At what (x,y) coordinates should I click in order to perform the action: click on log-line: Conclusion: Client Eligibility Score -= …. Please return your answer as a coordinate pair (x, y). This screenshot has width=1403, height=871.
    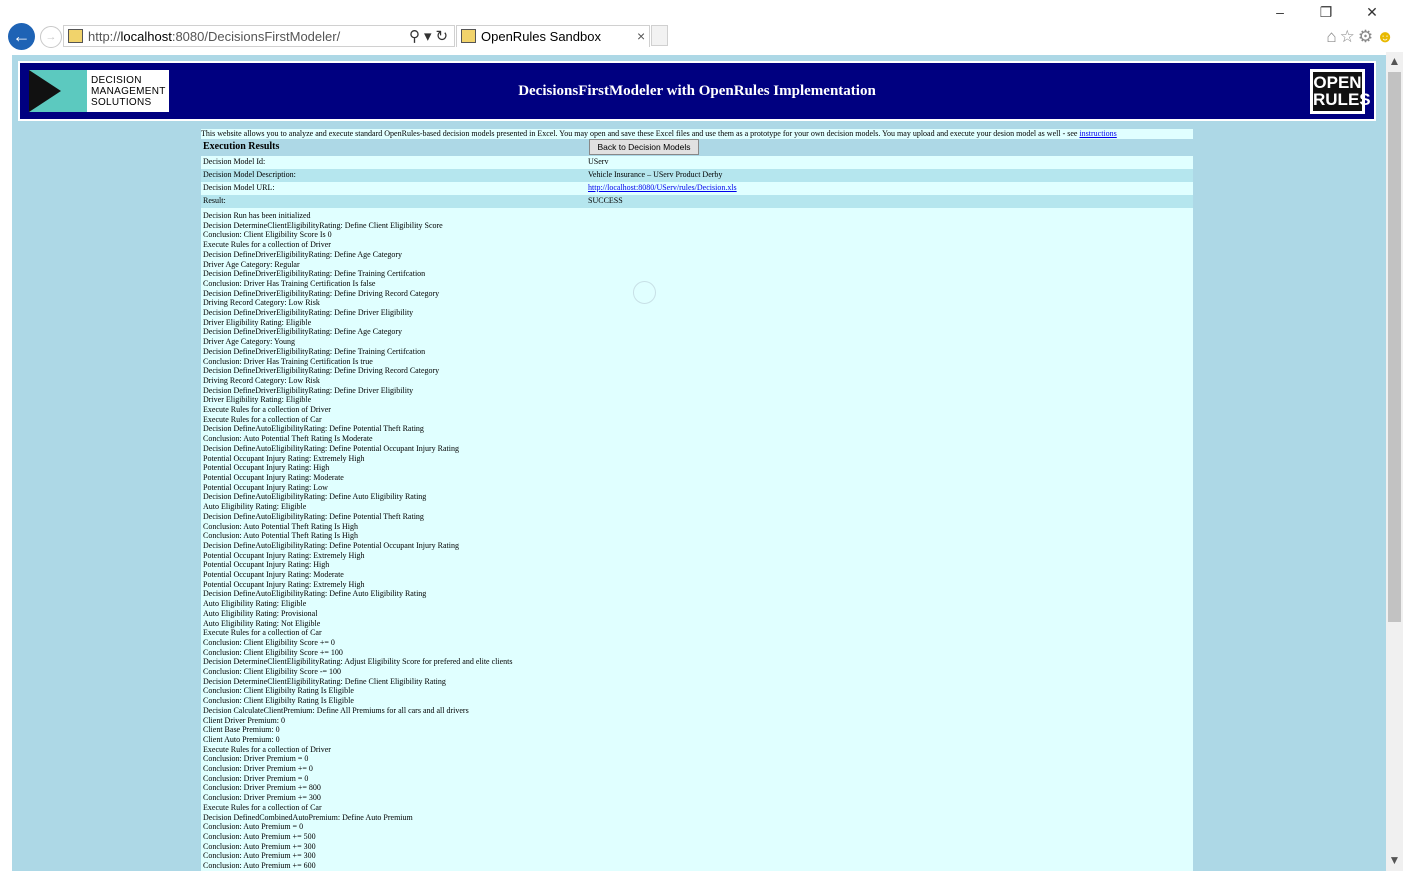
    Looking at the image, I should click on (272, 672).